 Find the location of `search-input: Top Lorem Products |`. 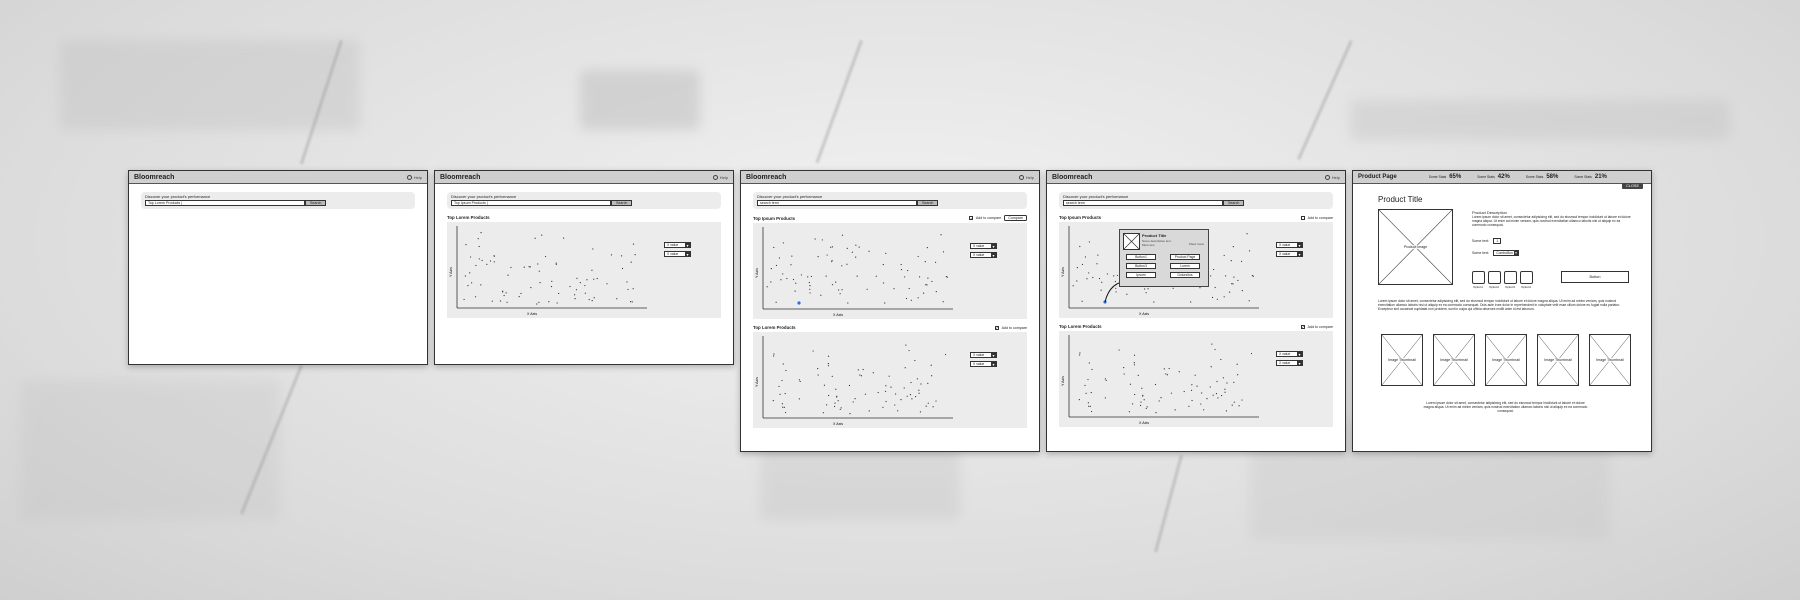

search-input: Top Lorem Products | is located at coordinates (225, 203).